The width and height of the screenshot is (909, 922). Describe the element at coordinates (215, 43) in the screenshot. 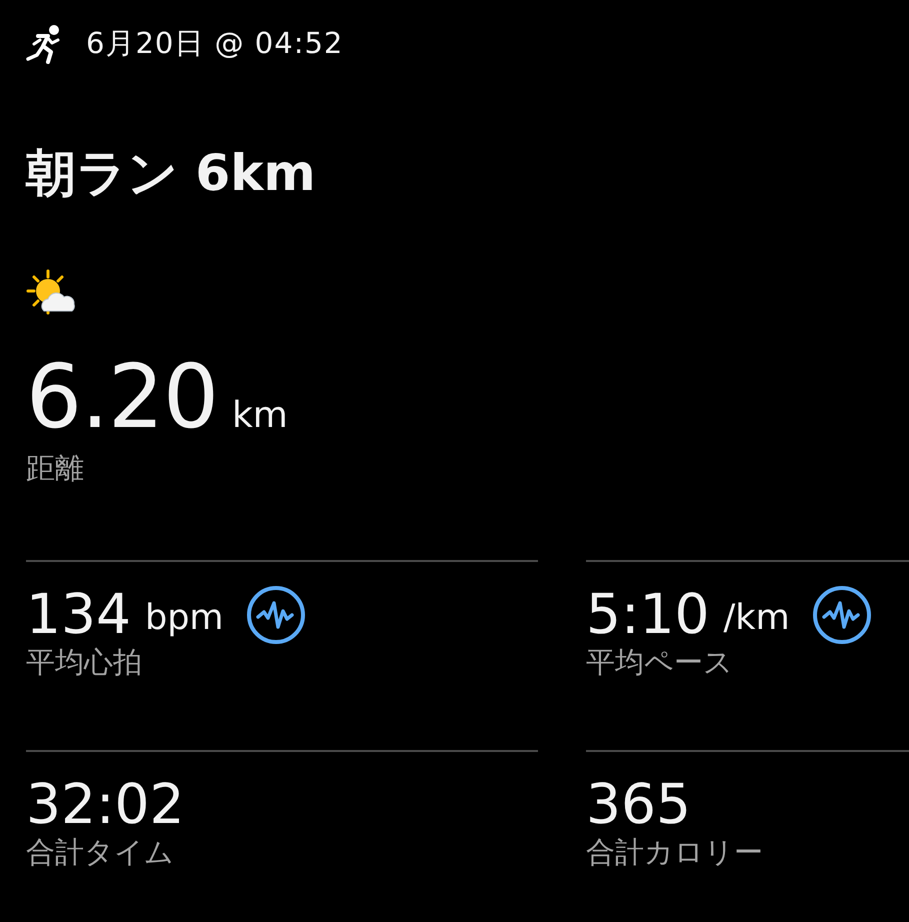

I see `activity-date: 6月20日 @ 04:52` at that location.